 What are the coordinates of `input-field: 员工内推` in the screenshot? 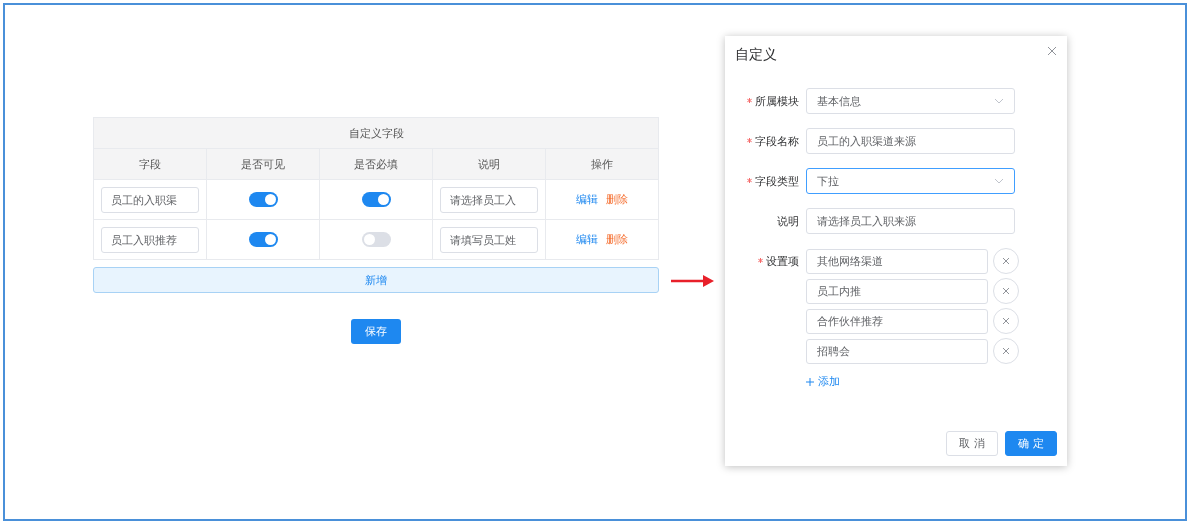 It's located at (897, 291).